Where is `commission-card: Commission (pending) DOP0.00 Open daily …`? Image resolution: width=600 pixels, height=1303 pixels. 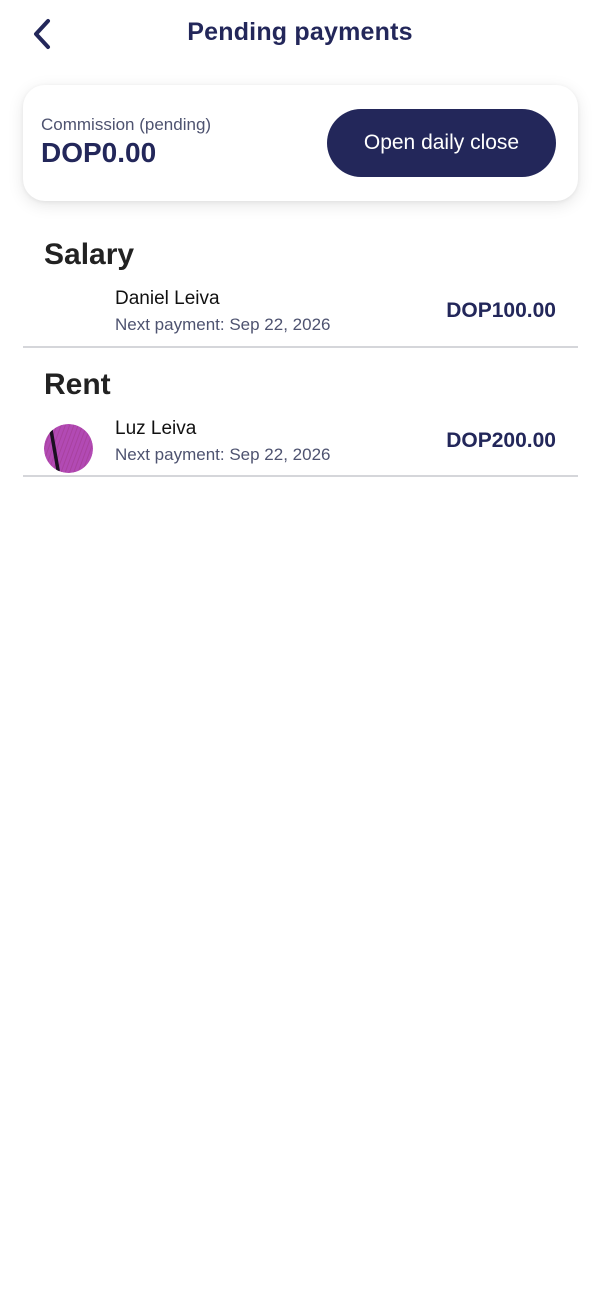
commission-card: Commission (pending) DOP0.00 Open daily … is located at coordinates (300, 143).